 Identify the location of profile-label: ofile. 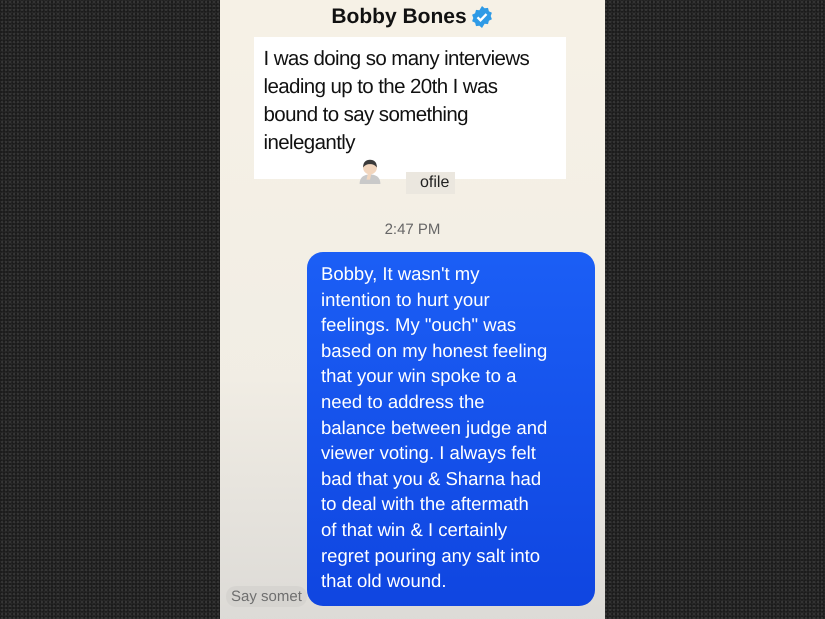
(431, 183).